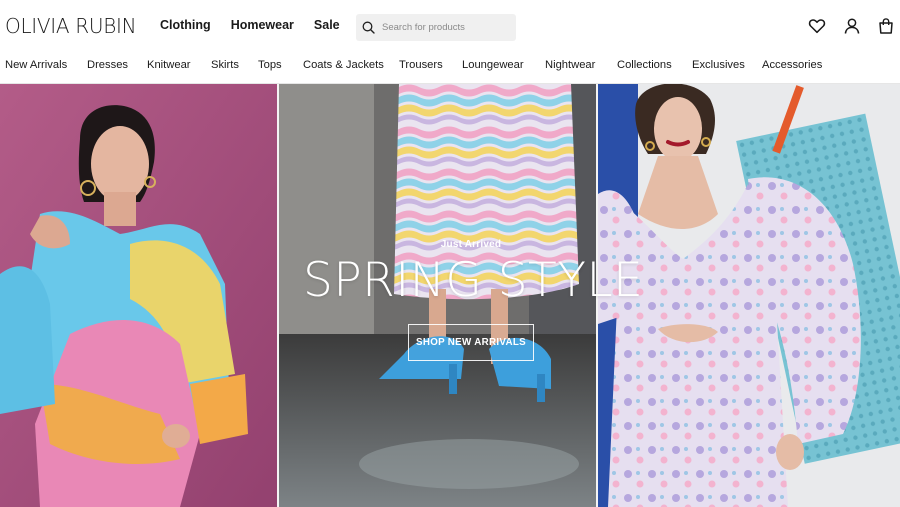 The image size is (900, 507). I want to click on wishlist-heart-icon, so click(817, 26).